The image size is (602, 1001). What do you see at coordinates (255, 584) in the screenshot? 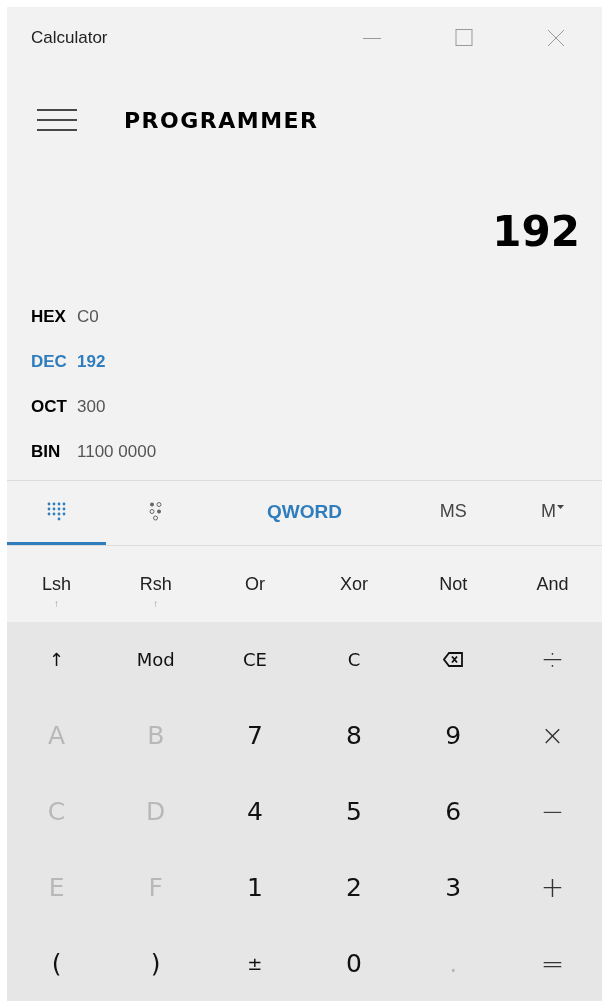
I see `bitwise-button: Or` at bounding box center [255, 584].